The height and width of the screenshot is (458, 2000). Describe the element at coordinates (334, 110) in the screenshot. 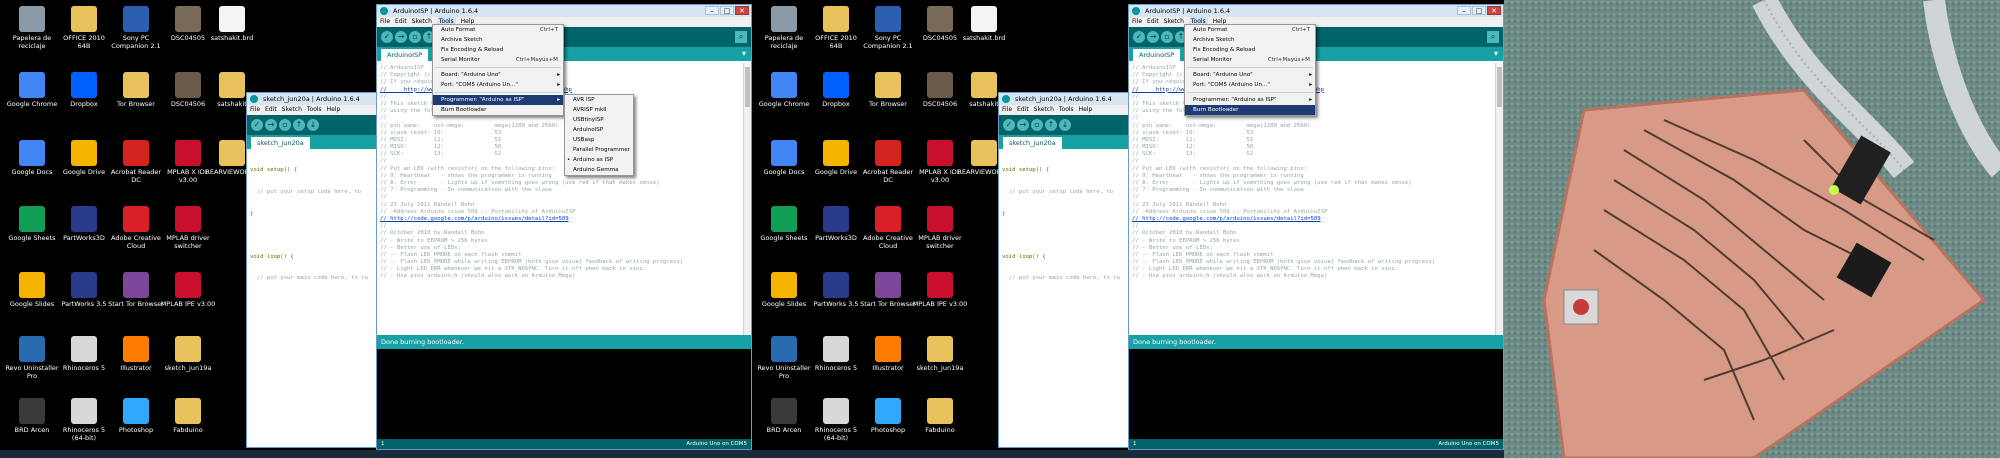

I see `menu-help: Help` at that location.